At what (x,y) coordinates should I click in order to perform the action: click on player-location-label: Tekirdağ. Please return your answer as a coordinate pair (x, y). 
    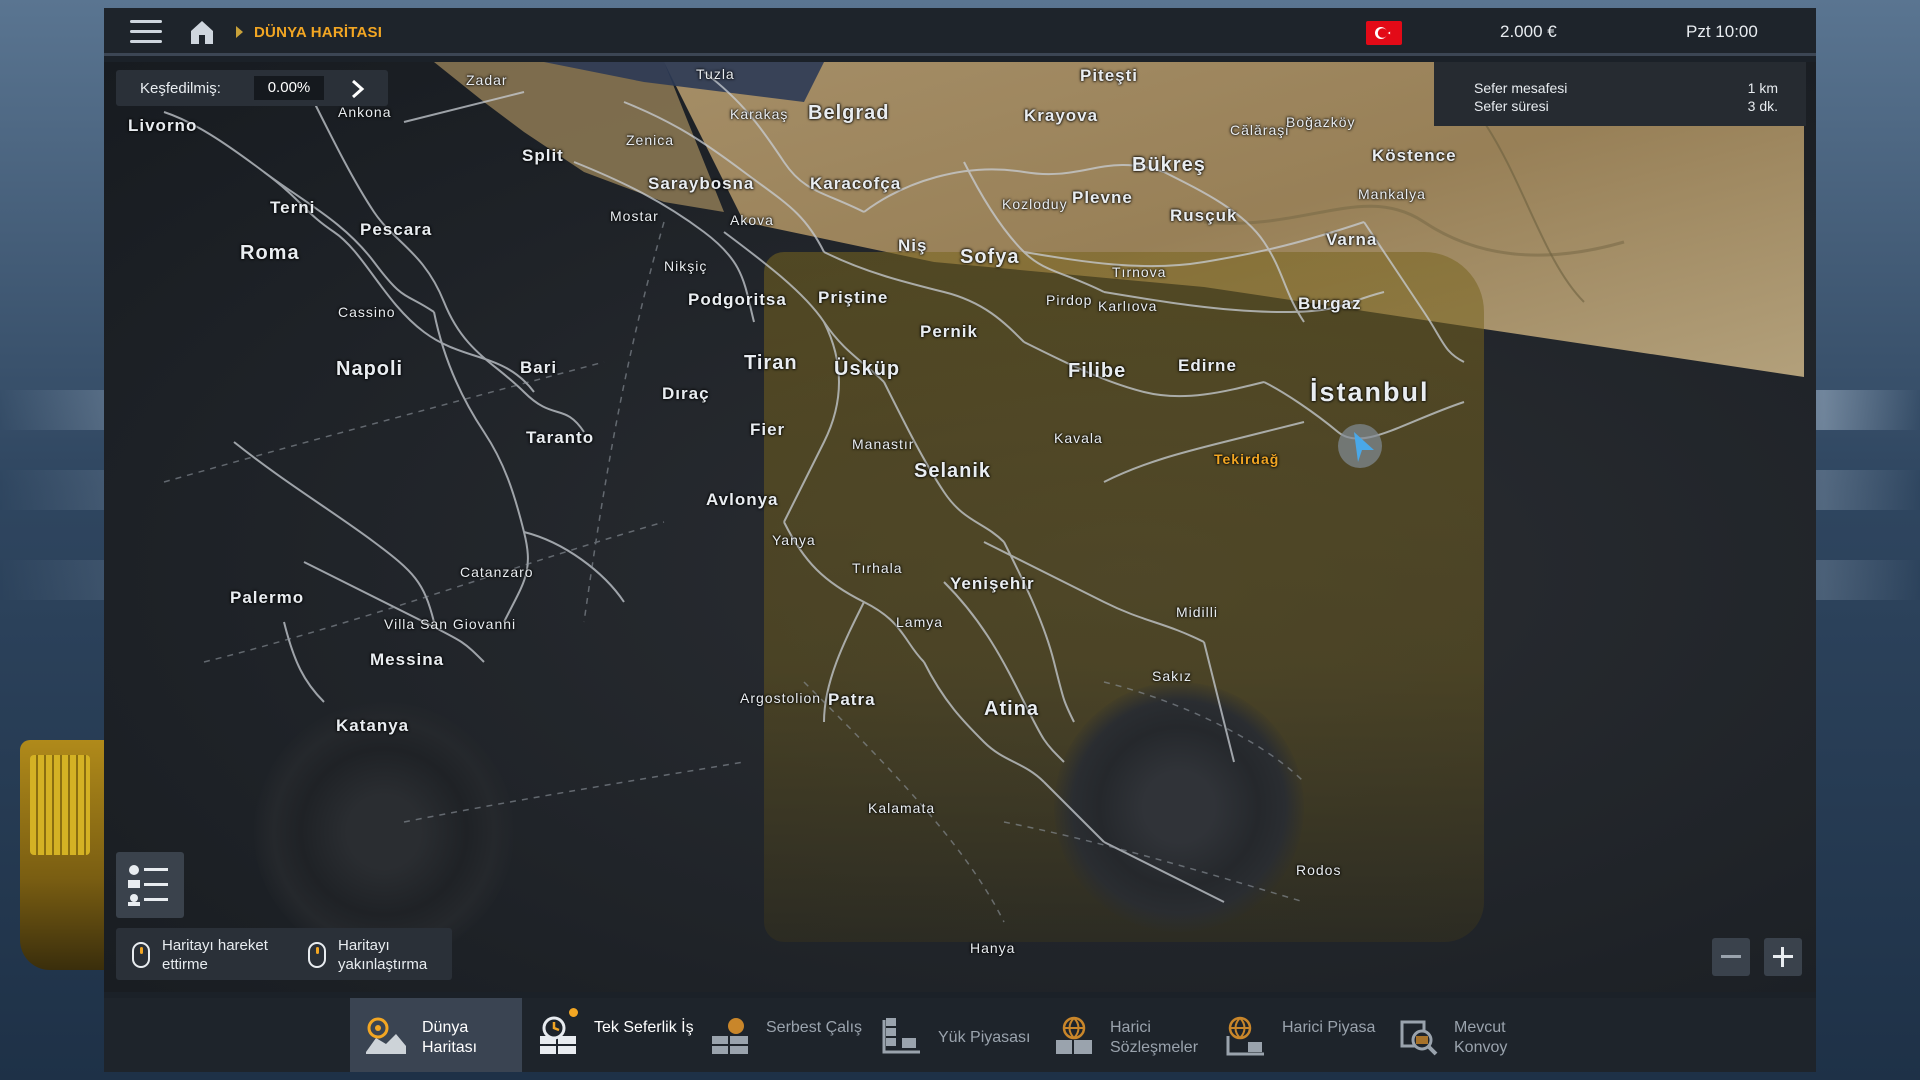
    Looking at the image, I should click on (1246, 459).